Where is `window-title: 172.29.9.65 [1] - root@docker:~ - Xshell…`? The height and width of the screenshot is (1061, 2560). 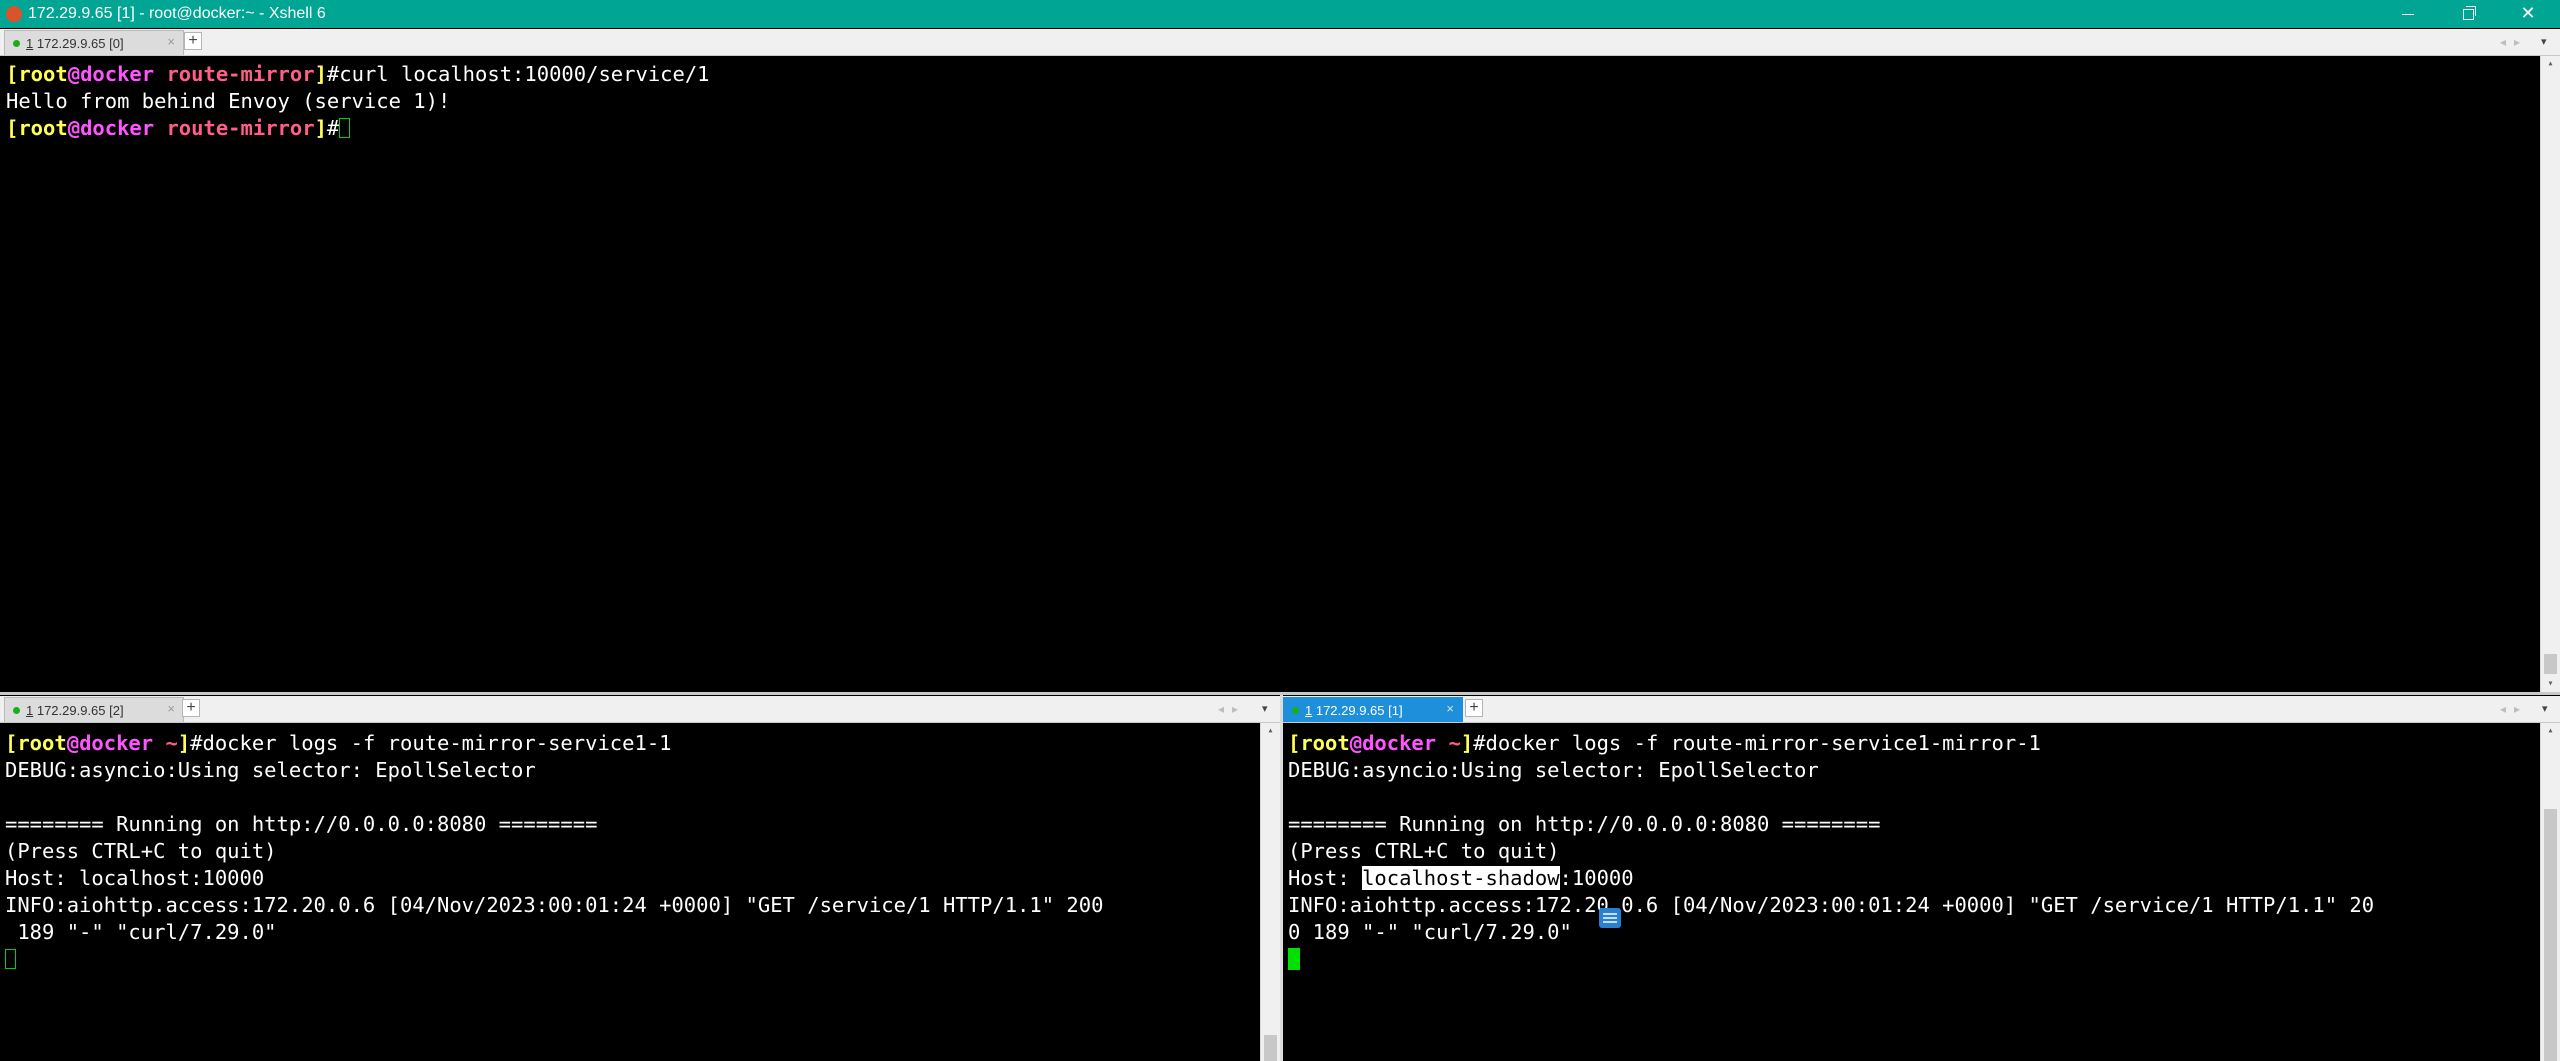 window-title: 172.29.9.65 [1] - root@docker:~ - Xshell… is located at coordinates (177, 13).